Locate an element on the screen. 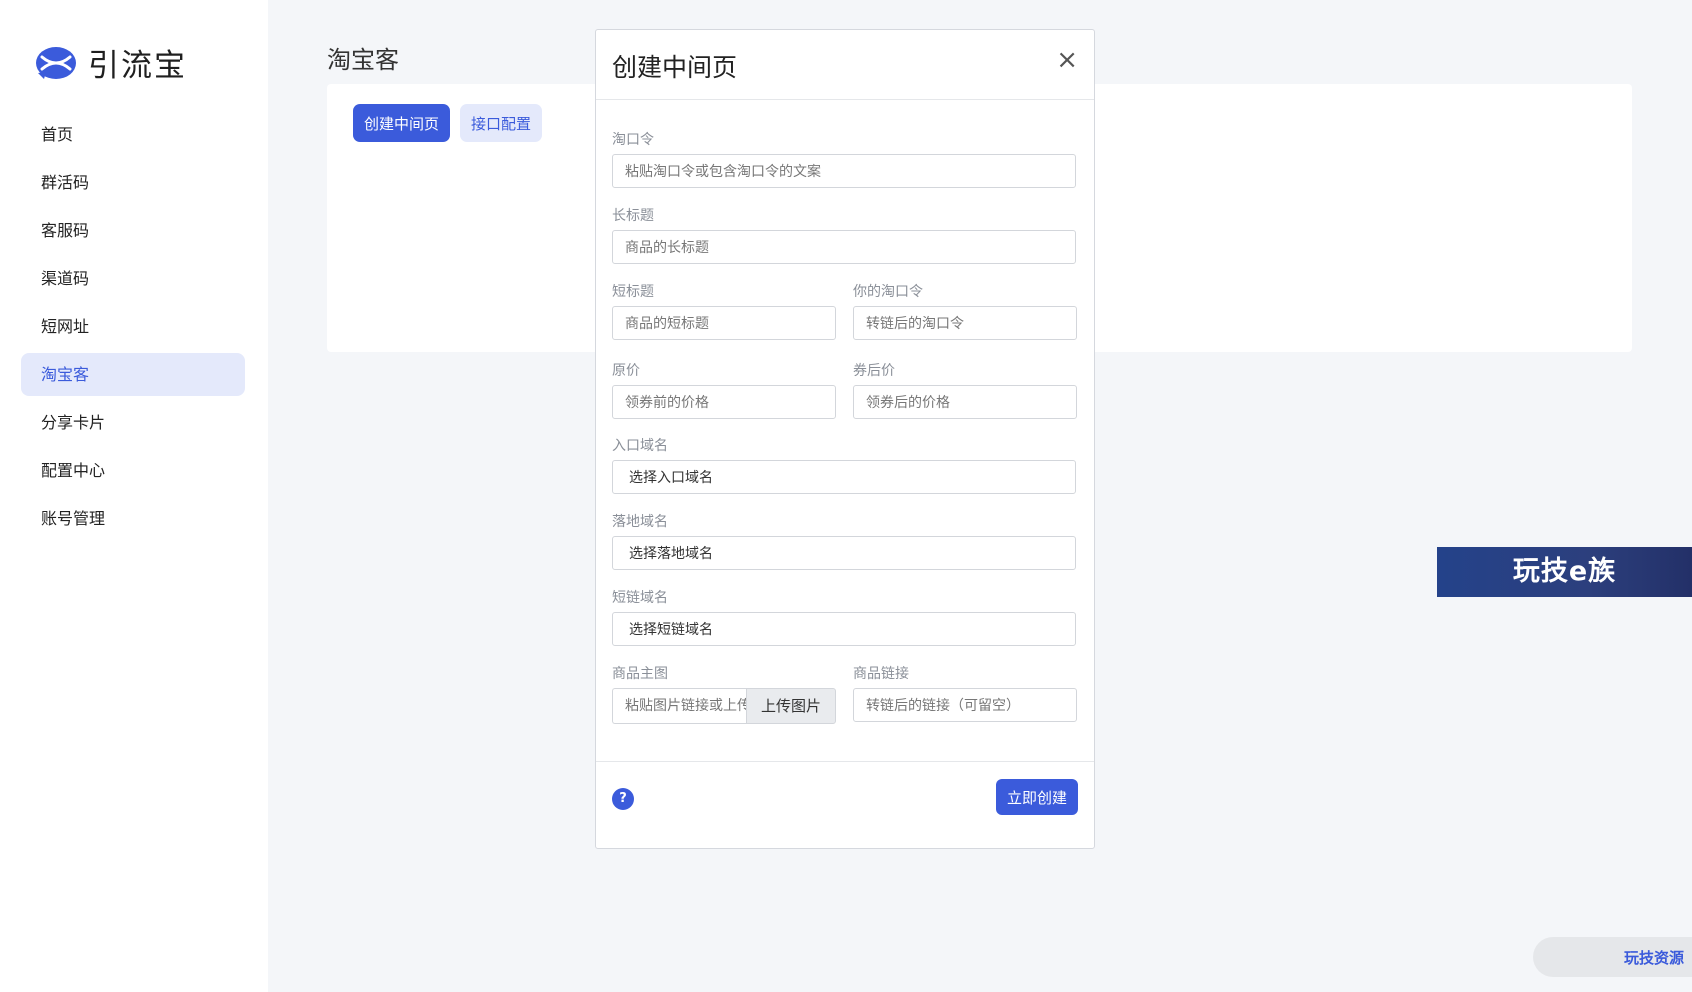 This screenshot has width=1692, height=992. main-image-input-group: 粘贴图片链接或上传 上传图片 is located at coordinates (724, 706).